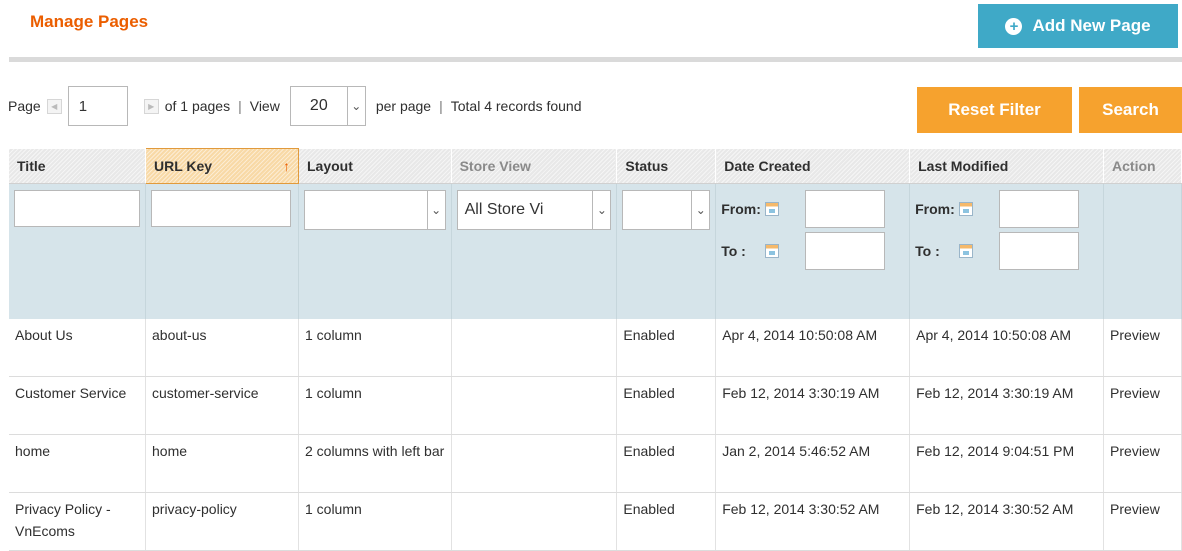 The width and height of the screenshot is (1182, 551). What do you see at coordinates (221, 208) in the screenshot?
I see `url-key-filter-input` at bounding box center [221, 208].